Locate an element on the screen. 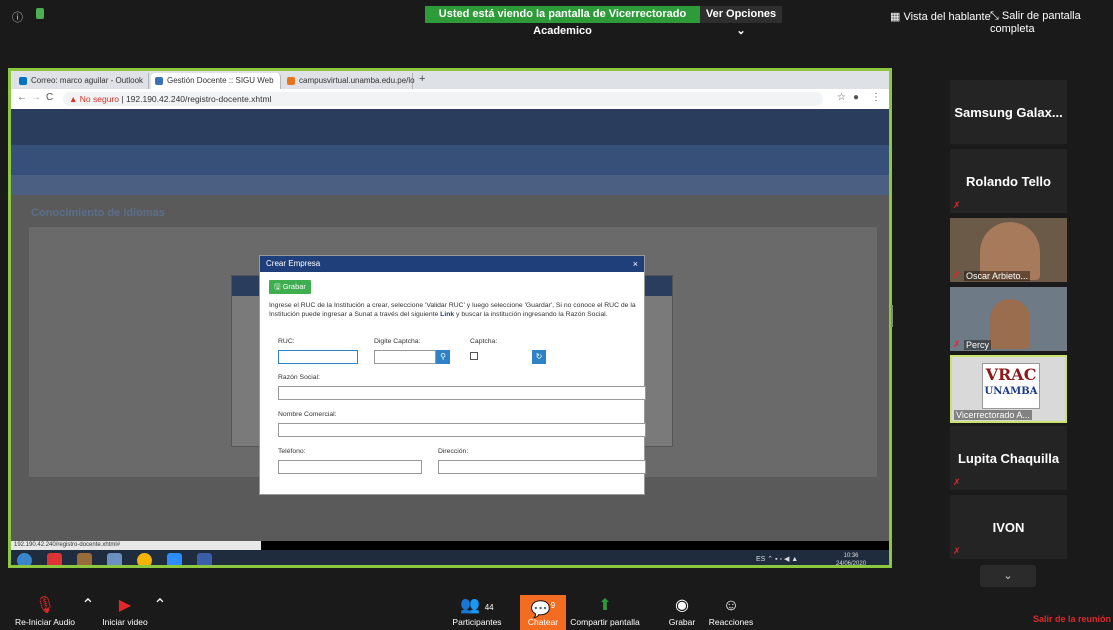 The width and height of the screenshot is (1113, 630). participant-name: Percy is located at coordinates (978, 345).